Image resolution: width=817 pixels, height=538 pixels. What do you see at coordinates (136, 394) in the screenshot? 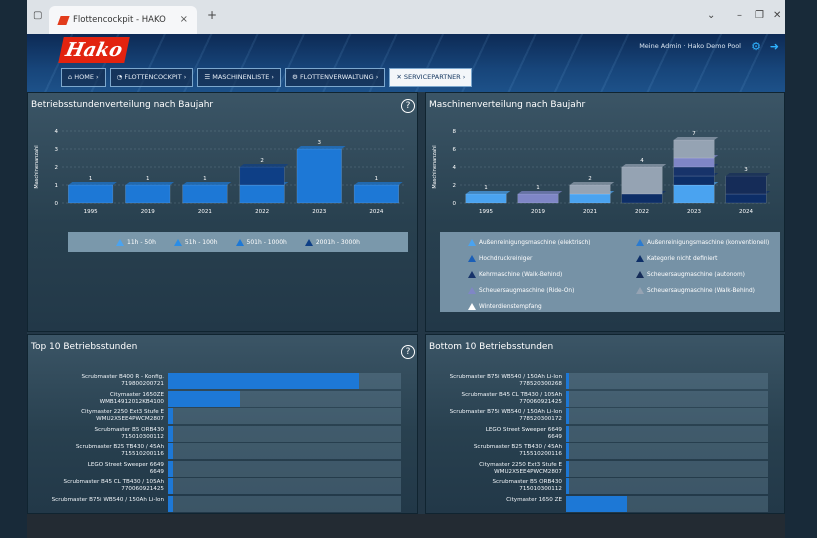
I see `bar-label: Citymaster 1650ZE` at bounding box center [136, 394].